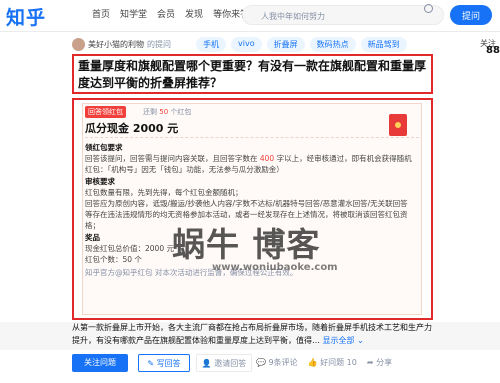  What do you see at coordinates (383, 44) in the screenshot?
I see `topic-tag: 新品驾到` at bounding box center [383, 44].